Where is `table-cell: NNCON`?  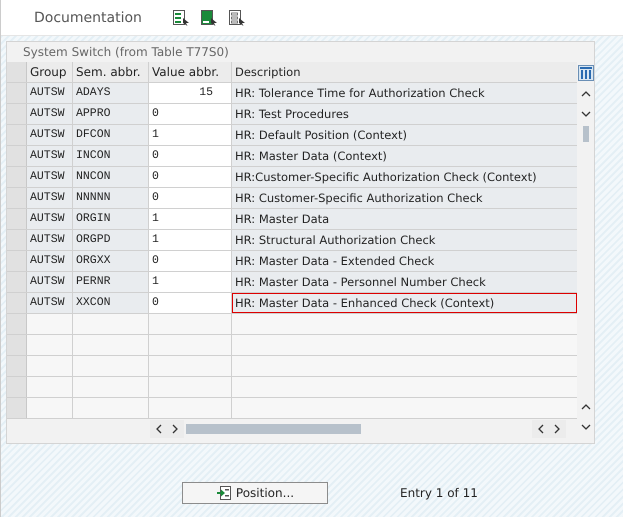
table-cell: NNCON is located at coordinates (111, 177).